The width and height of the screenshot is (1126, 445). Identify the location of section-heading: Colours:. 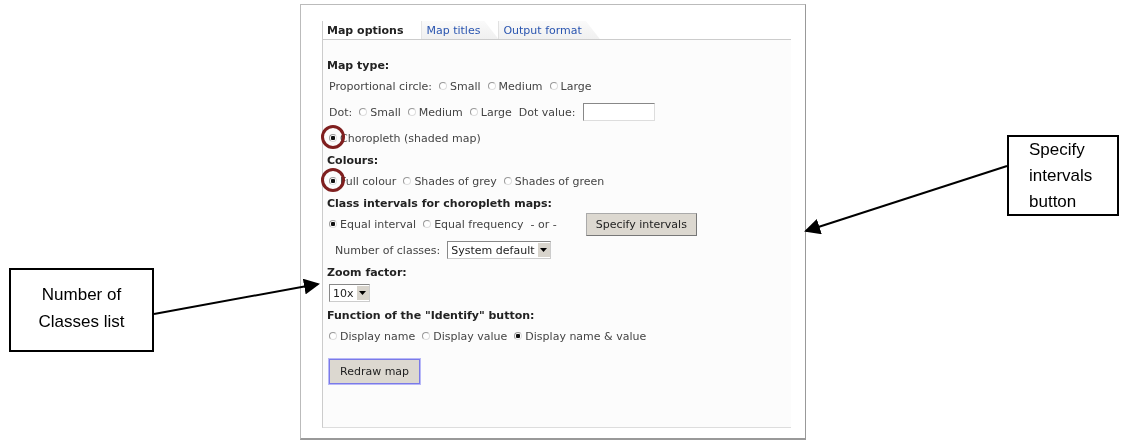
(353, 160).